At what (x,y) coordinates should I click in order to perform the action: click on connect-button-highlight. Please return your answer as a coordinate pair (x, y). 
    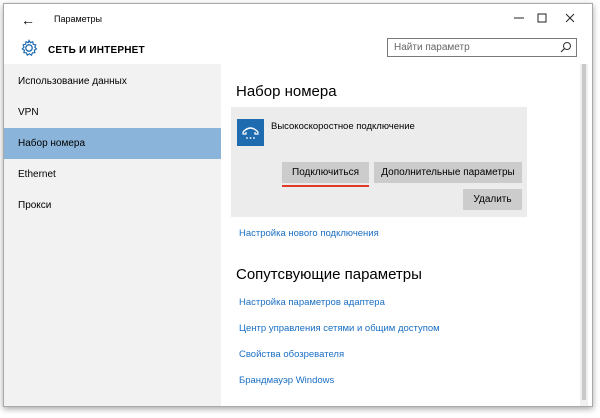
    Looking at the image, I should click on (325, 186).